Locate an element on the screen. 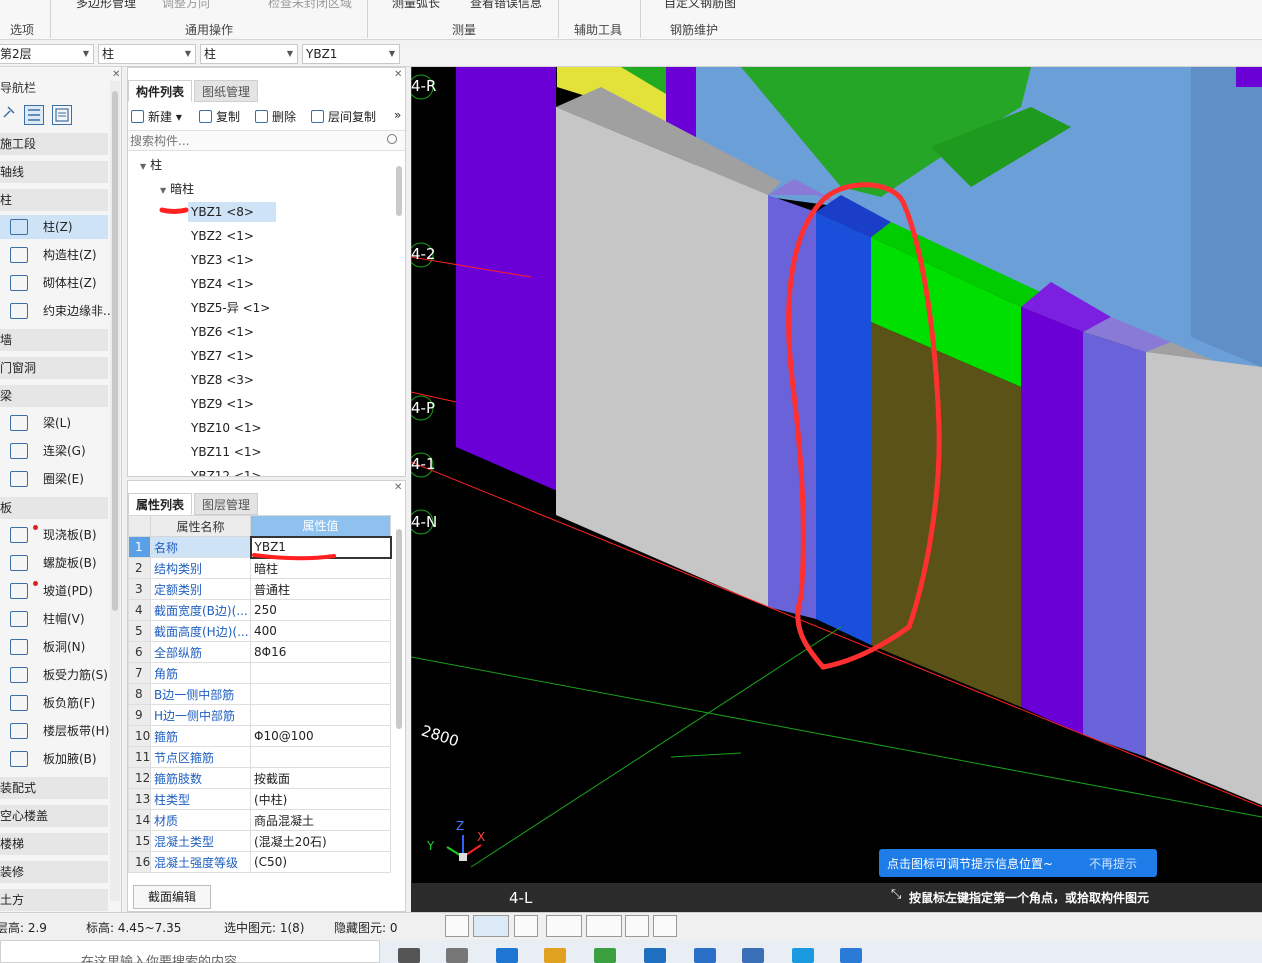  dismiss-tip-button: 不再提示 is located at coordinates (1113, 863).